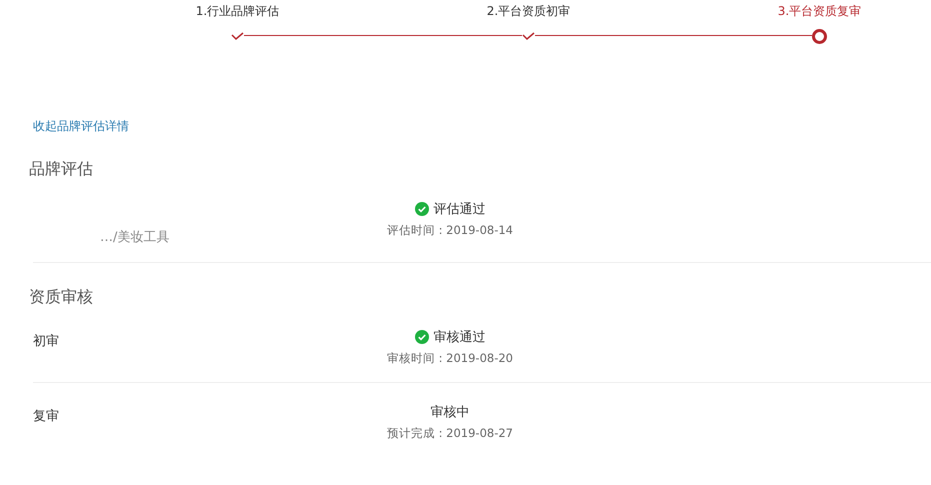 Image resolution: width=931 pixels, height=485 pixels. What do you see at coordinates (81, 126) in the screenshot?
I see `collapse-link: 收起品牌评估详情` at bounding box center [81, 126].